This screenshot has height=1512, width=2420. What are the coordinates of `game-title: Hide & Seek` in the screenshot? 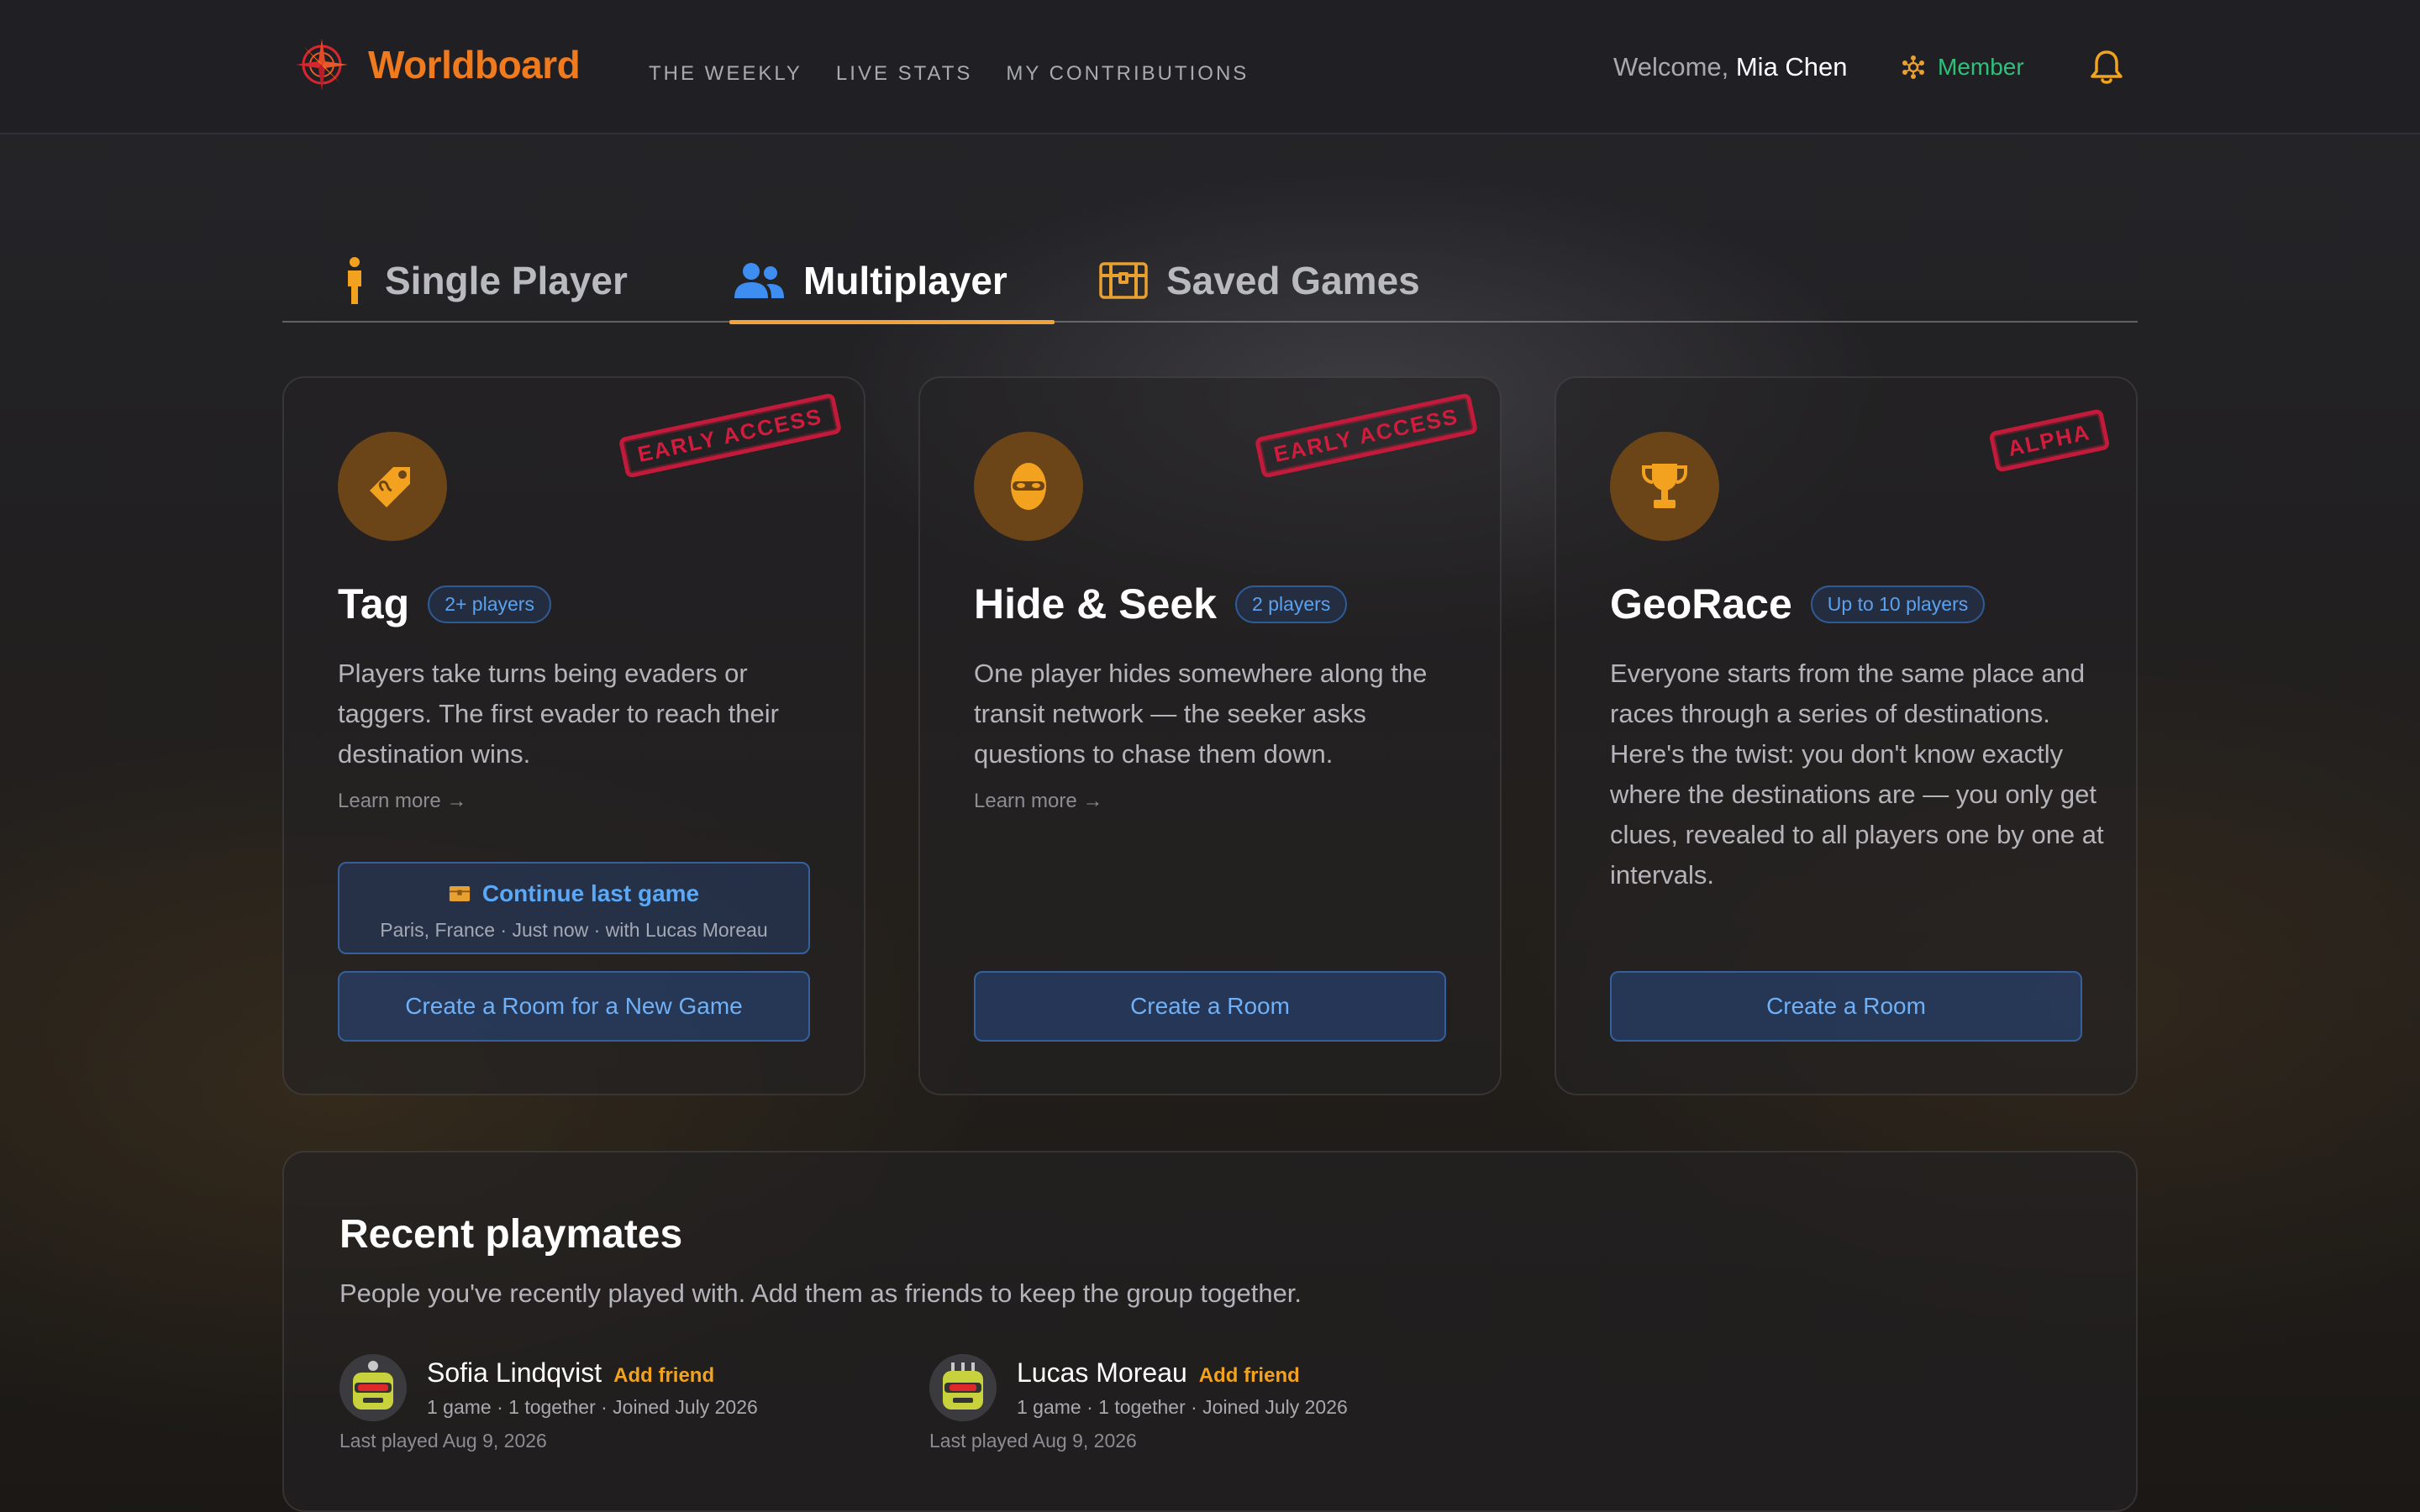 It's located at (1096, 603).